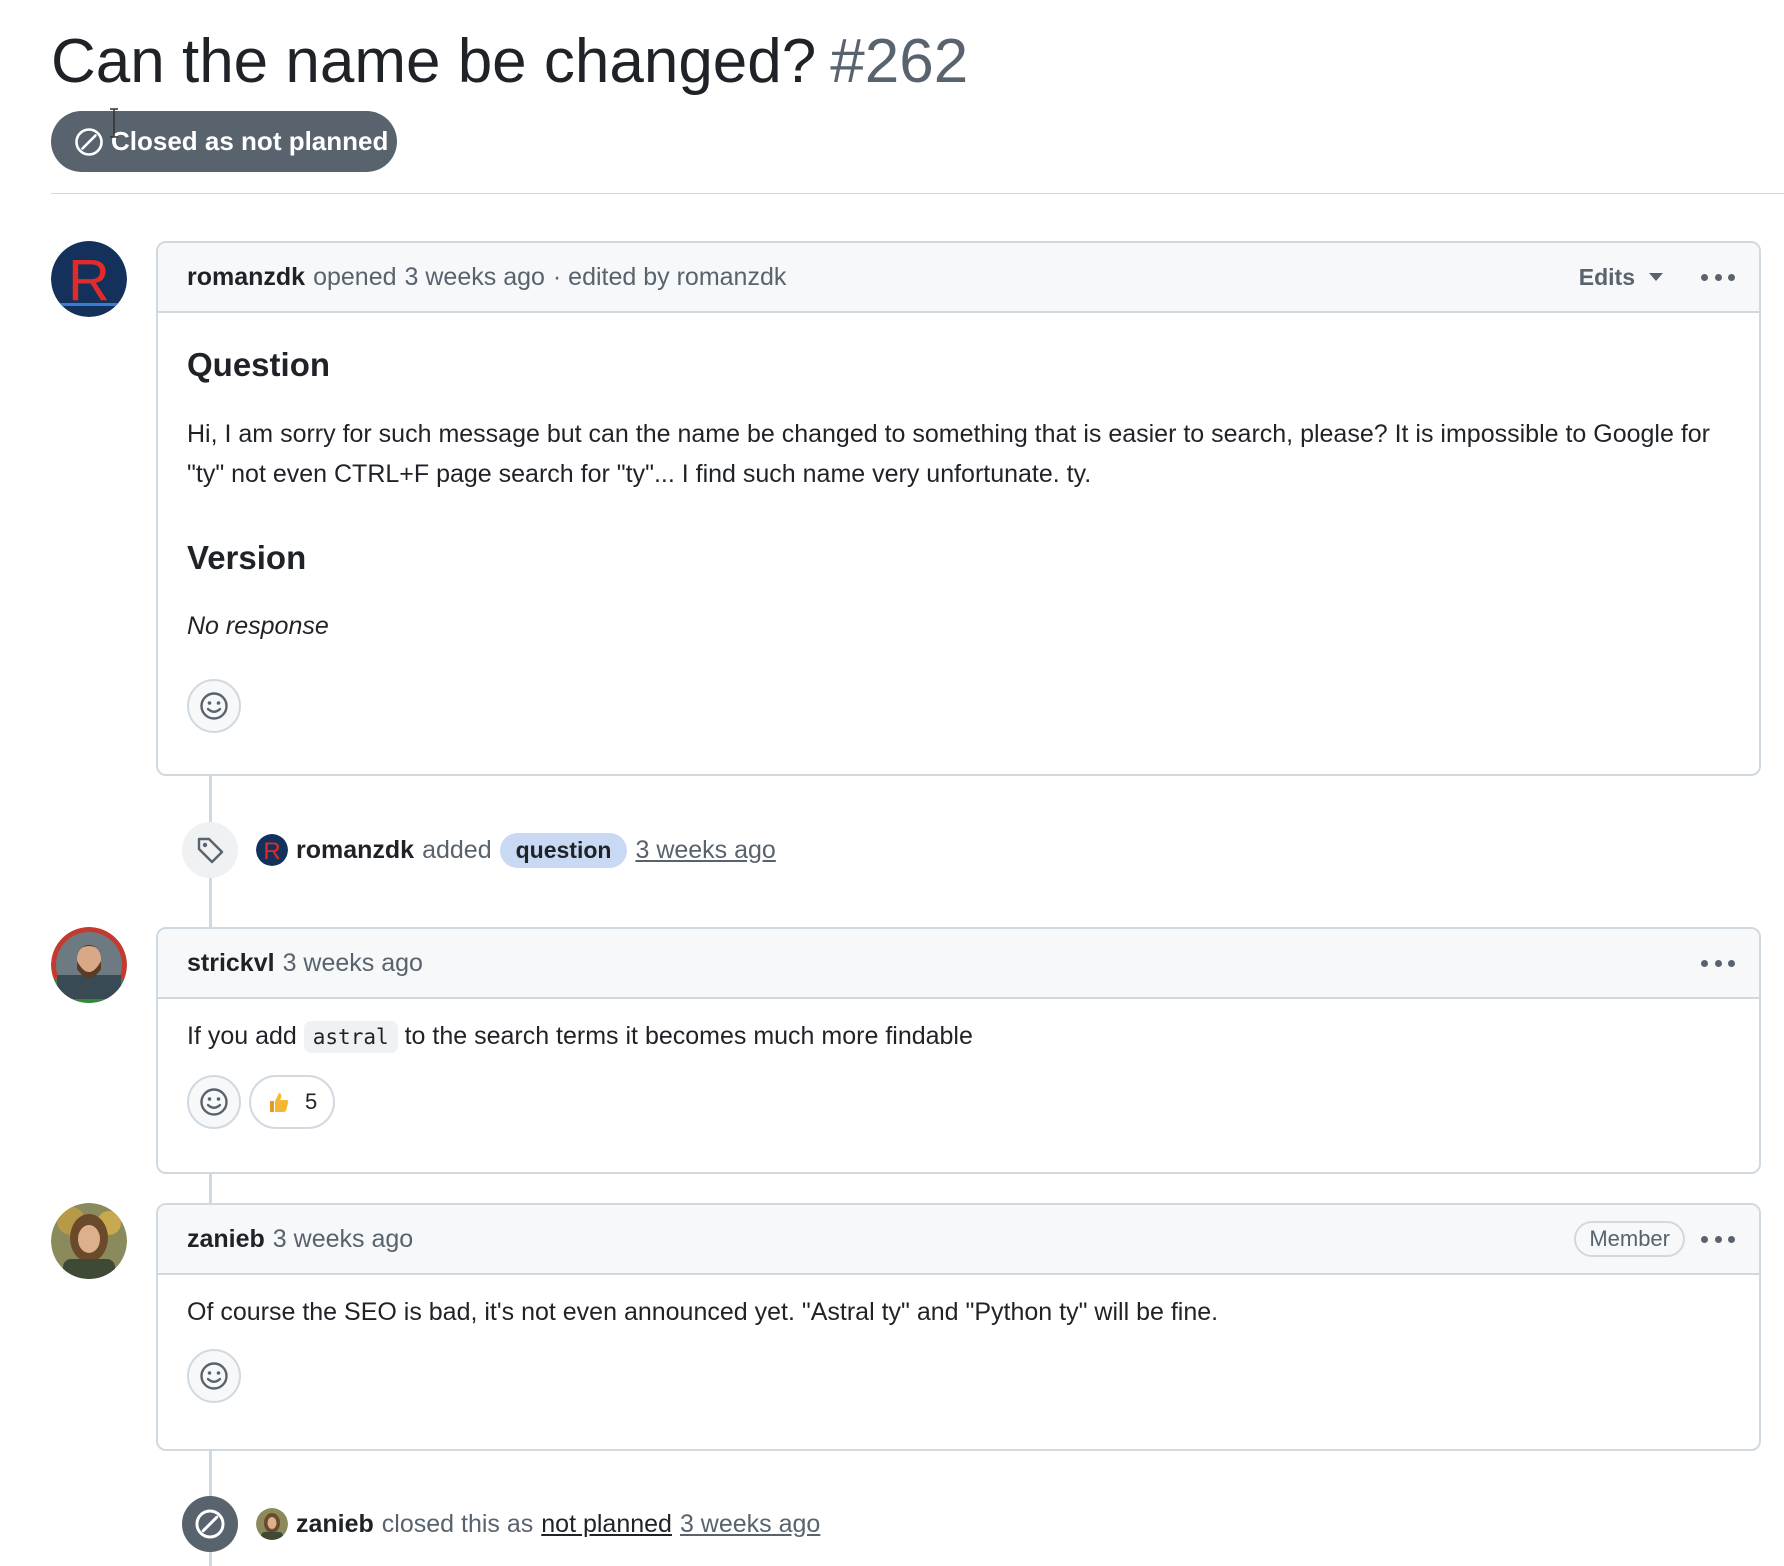 The width and height of the screenshot is (1784, 1566). I want to click on thumbs-up-icon, so click(279, 1102).